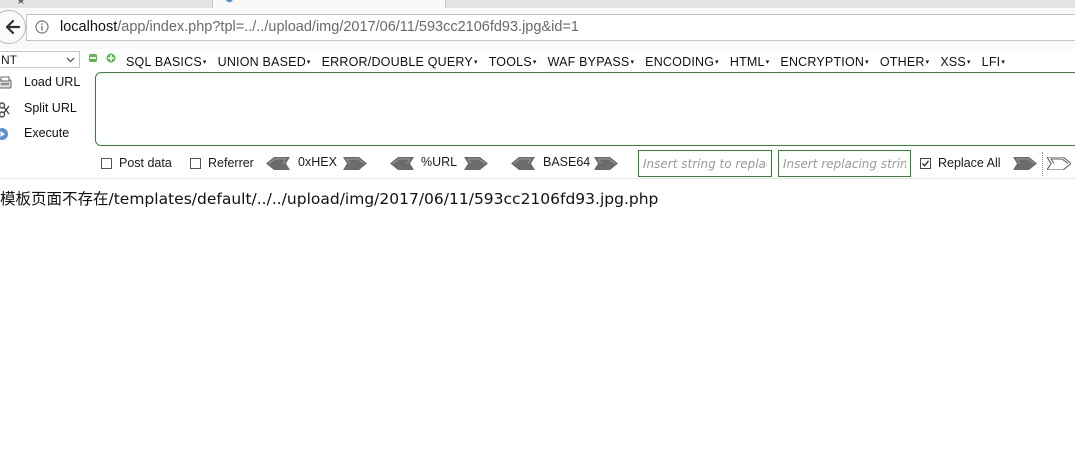 This screenshot has width=1075, height=464. Describe the element at coordinates (229, 2) in the screenshot. I see `tab-favicon-icon: ●` at that location.